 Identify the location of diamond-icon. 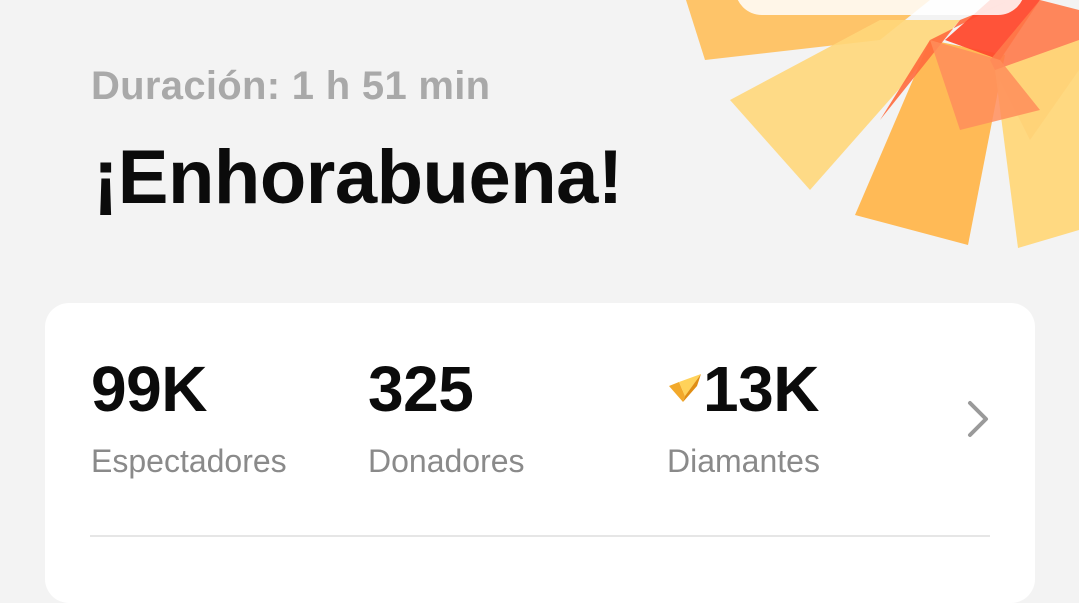
(685, 388).